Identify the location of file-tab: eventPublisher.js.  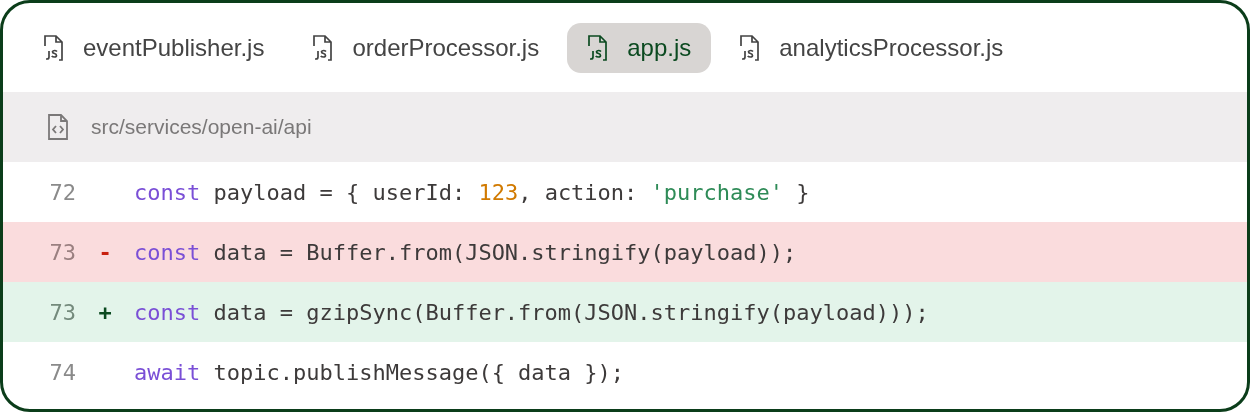
(154, 47).